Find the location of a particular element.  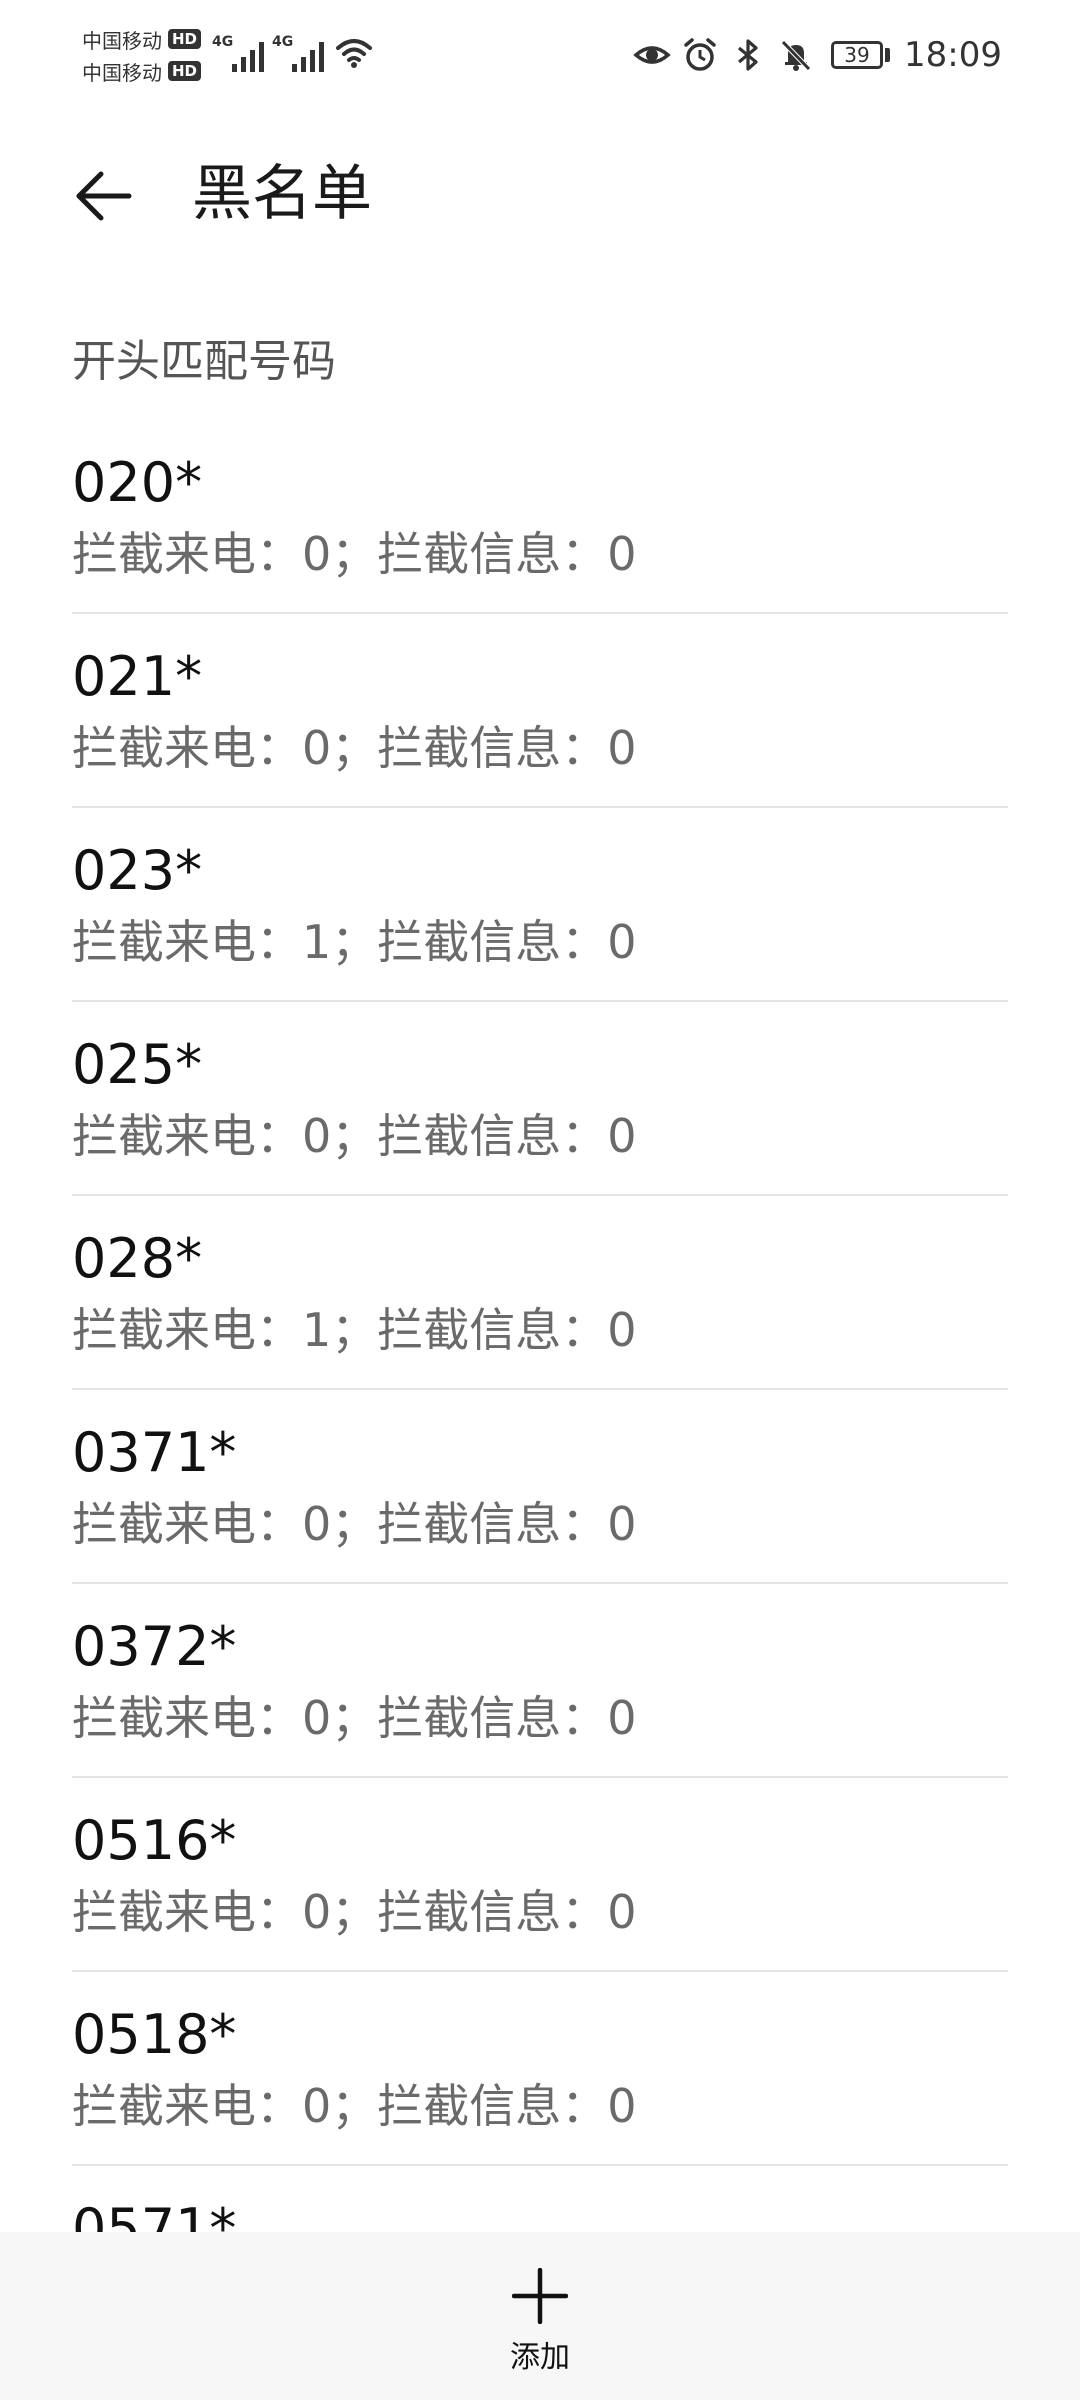

add-label: 添加 is located at coordinates (540, 2357).